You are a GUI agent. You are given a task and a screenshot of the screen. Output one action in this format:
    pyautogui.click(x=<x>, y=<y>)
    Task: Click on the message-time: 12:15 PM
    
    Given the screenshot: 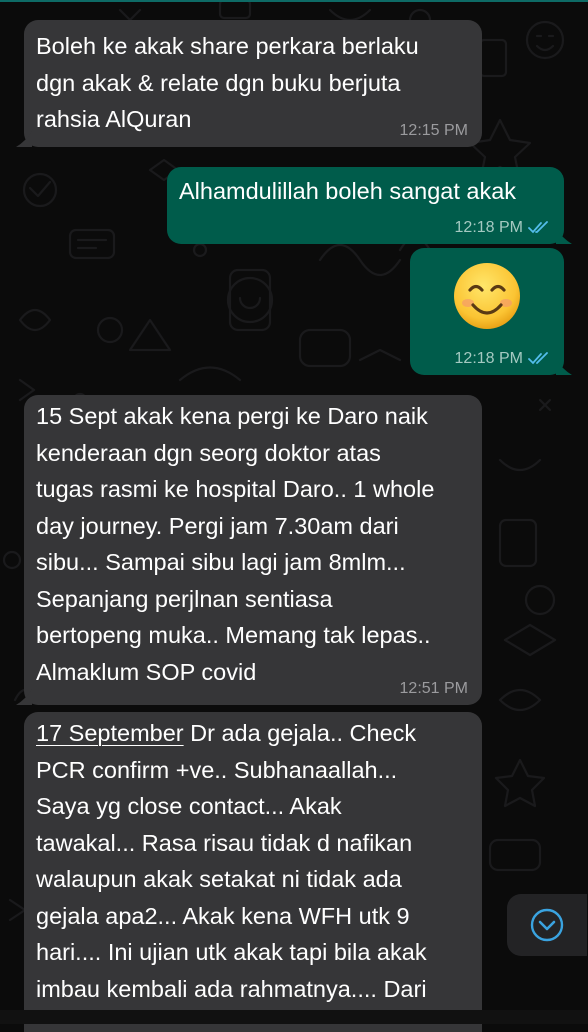 What is the action you would take?
    pyautogui.click(x=433, y=130)
    